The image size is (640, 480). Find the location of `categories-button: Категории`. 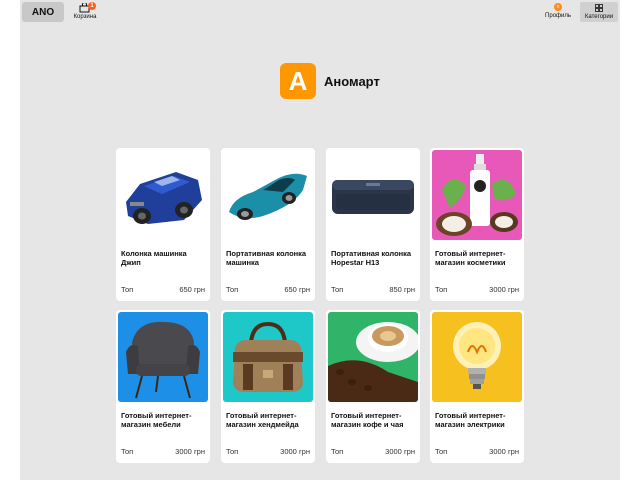

categories-button: Категории is located at coordinates (599, 12).